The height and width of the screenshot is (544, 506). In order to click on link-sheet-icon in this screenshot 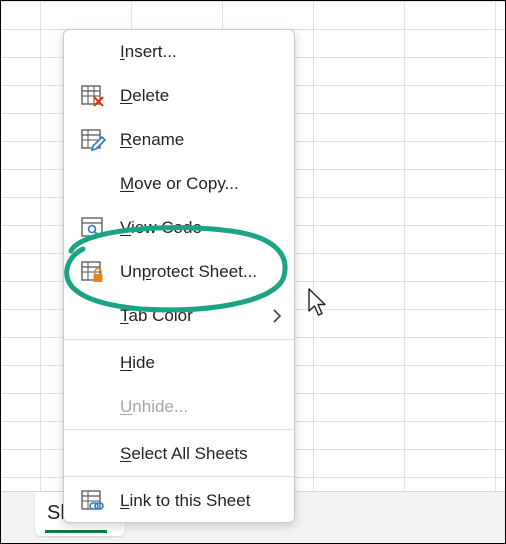, I will do `click(92, 500)`.